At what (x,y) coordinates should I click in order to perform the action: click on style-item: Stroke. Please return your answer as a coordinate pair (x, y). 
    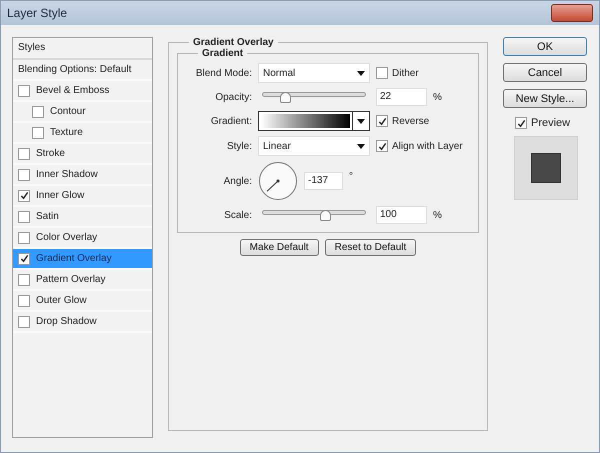
    Looking at the image, I should click on (82, 154).